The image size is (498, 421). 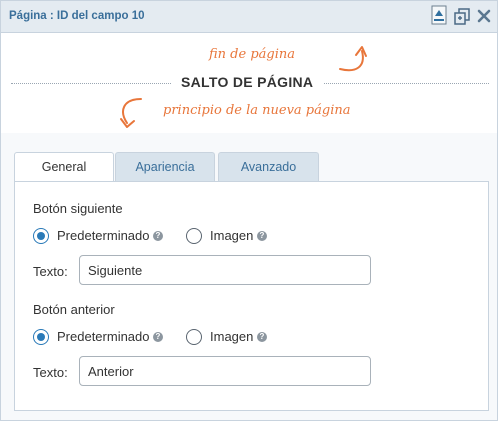 I want to click on collapse-icon, so click(x=440, y=15).